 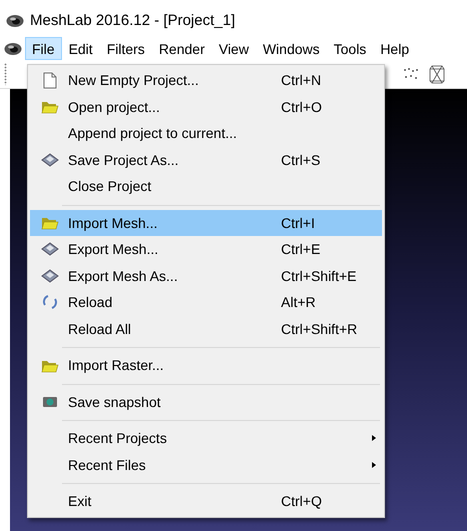 I want to click on menu-bar-item: Filters, so click(x=126, y=48).